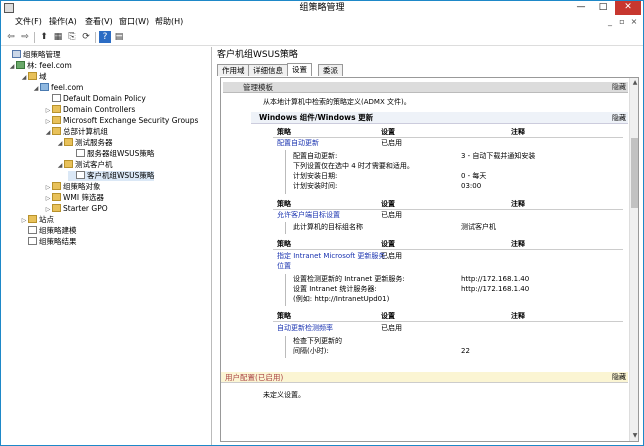  Describe the element at coordinates (299, 69) in the screenshot. I see `tab-settings: 设置` at that location.